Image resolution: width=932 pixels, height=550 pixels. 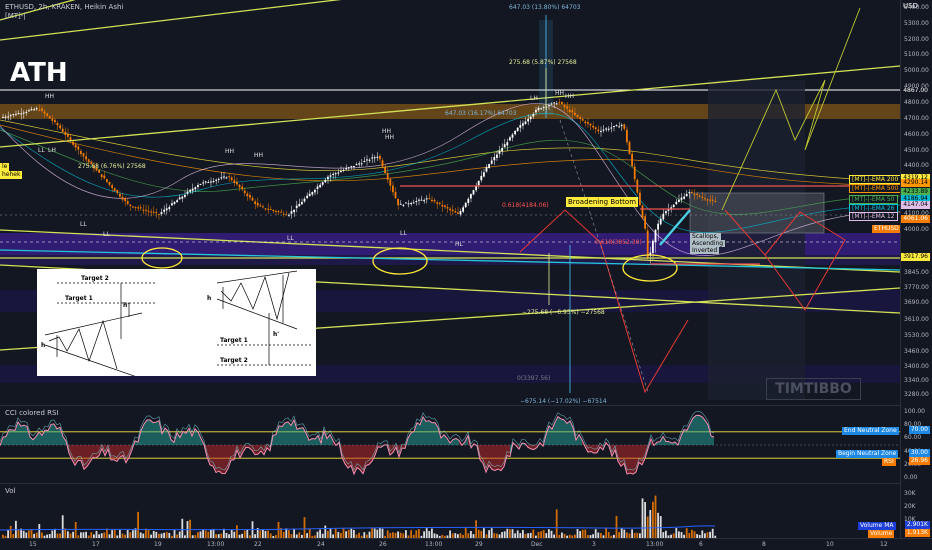 What do you see at coordinates (525, 205) in the screenshot?
I see `fib-618-upper: 0.618(4184.06)` at bounding box center [525, 205].